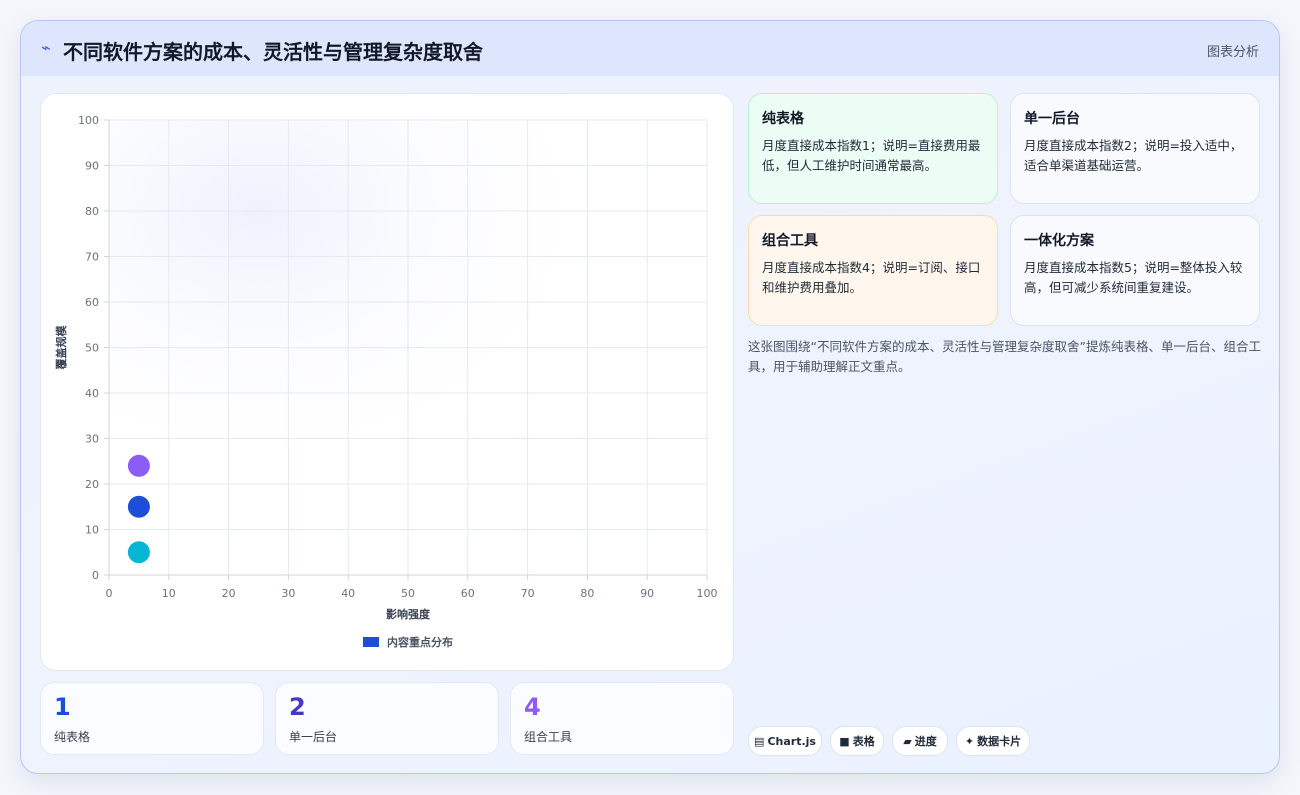 This screenshot has width=1300, height=795. Describe the element at coordinates (1232, 52) in the screenshot. I see `header-tag: 图表分析` at that location.